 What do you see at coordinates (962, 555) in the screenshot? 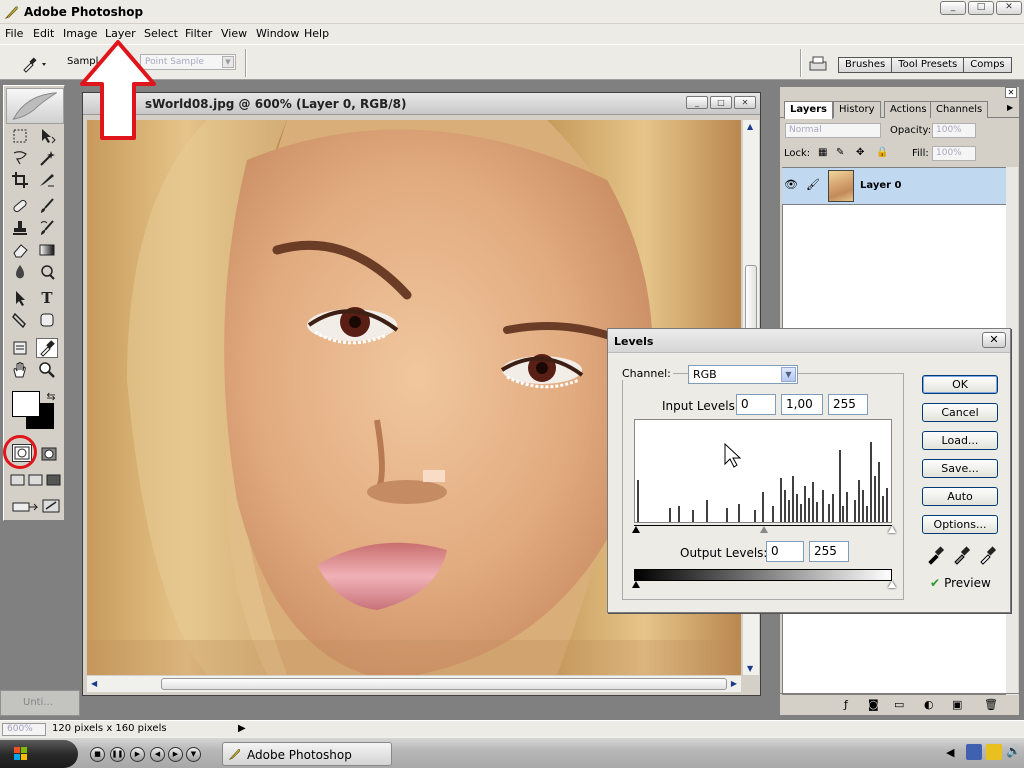
I see `gray-eyedropper-icon` at bounding box center [962, 555].